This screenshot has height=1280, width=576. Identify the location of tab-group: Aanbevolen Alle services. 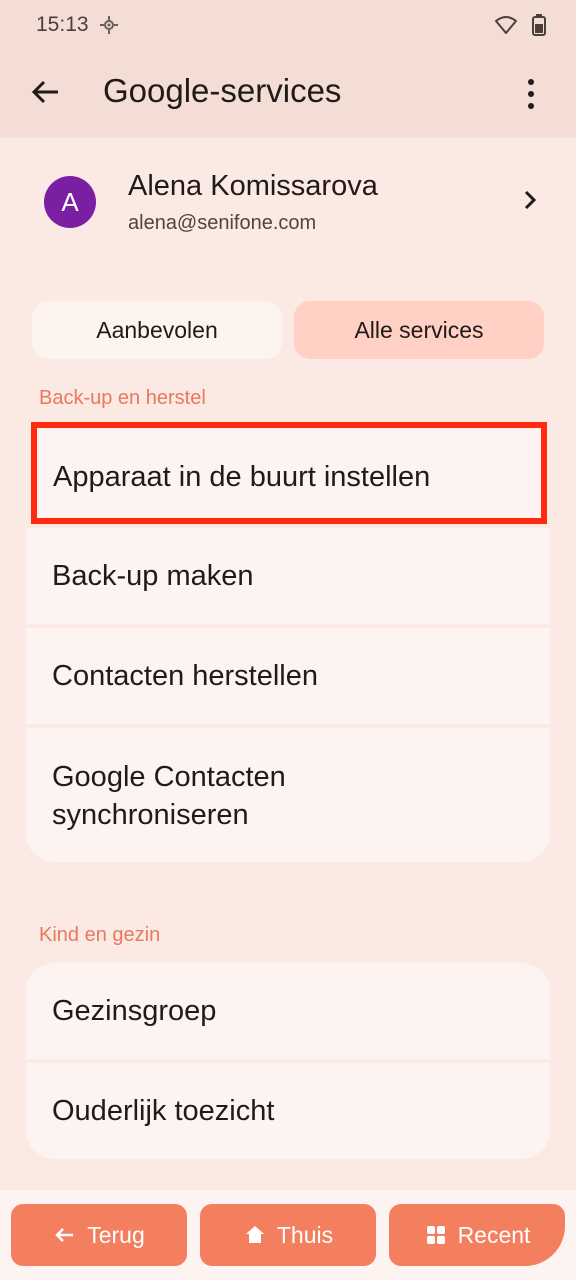
(288, 330).